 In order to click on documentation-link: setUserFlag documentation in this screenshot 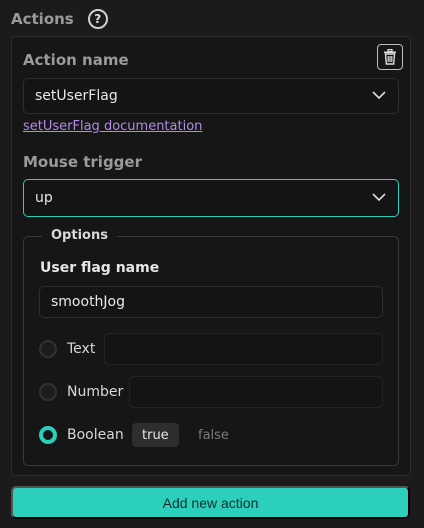, I will do `click(112, 126)`.